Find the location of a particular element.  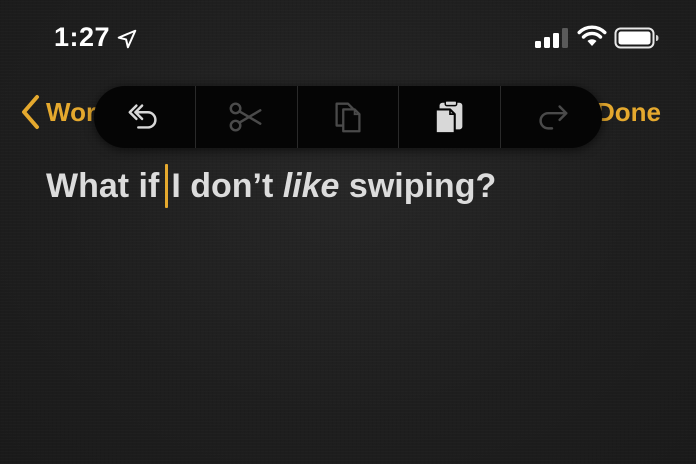

undo-button is located at coordinates (145, 117).